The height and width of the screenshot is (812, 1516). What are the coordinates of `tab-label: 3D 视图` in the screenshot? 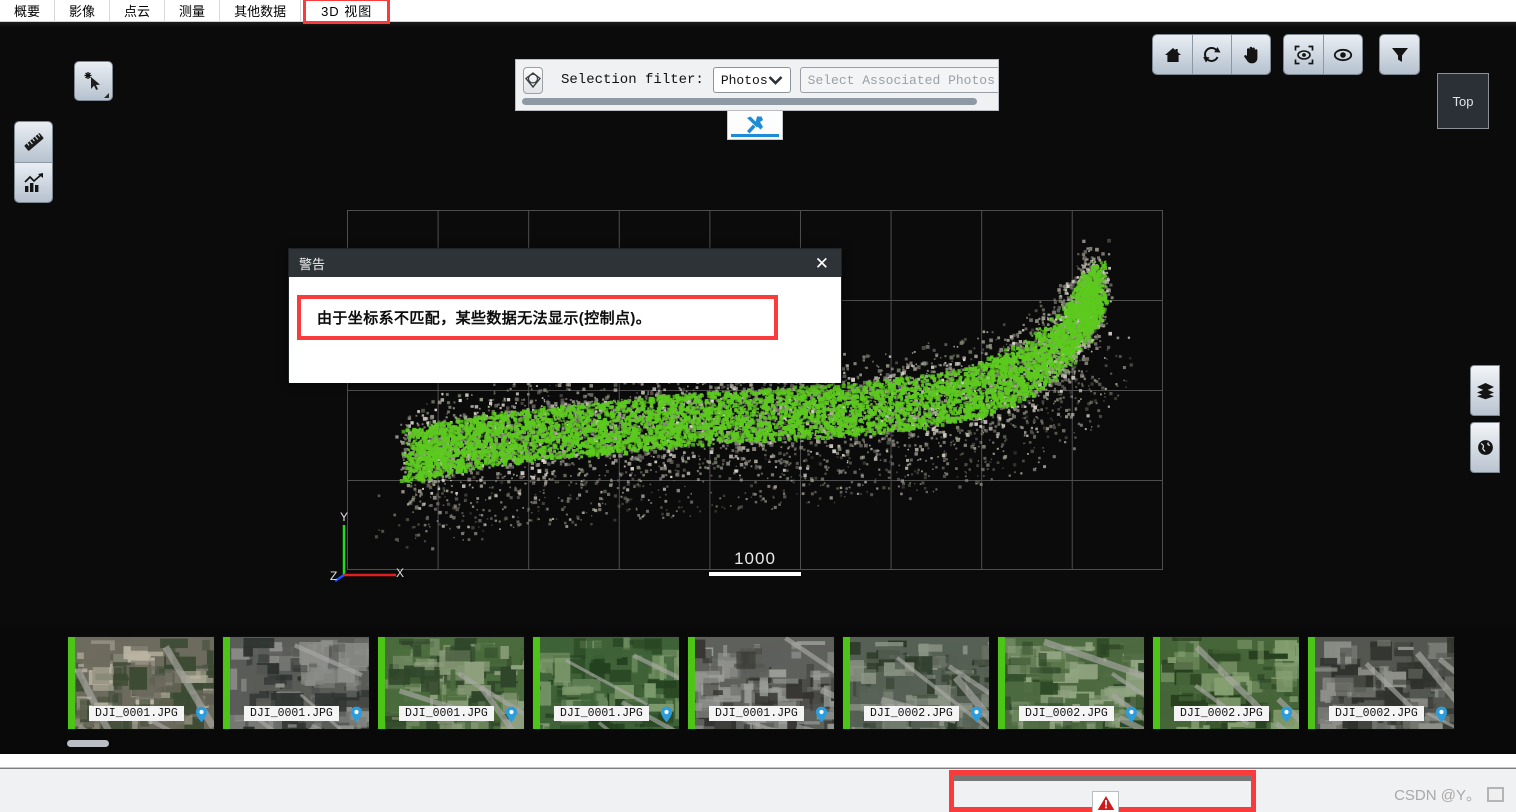 It's located at (347, 11).